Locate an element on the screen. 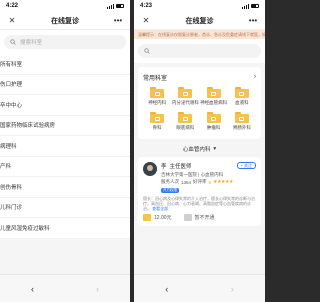 The width and height of the screenshot is (320, 302). status-bar: 4:23 is located at coordinates (199, 6).